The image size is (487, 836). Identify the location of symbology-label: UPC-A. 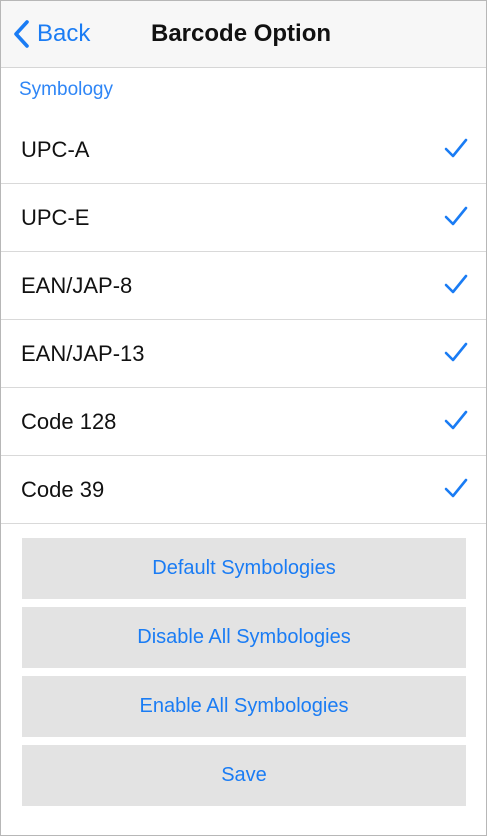
(55, 149).